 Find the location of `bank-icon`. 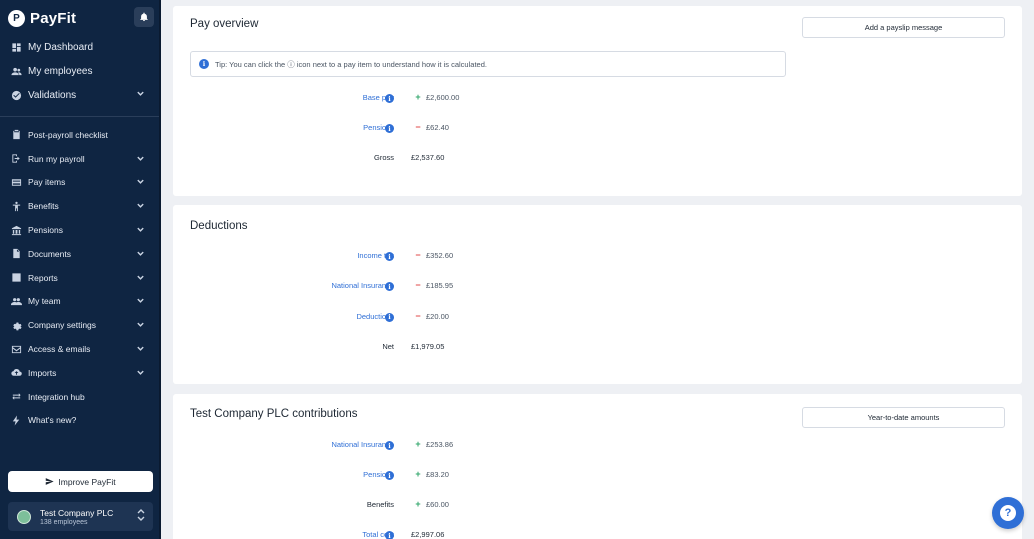

bank-icon is located at coordinates (16, 230).